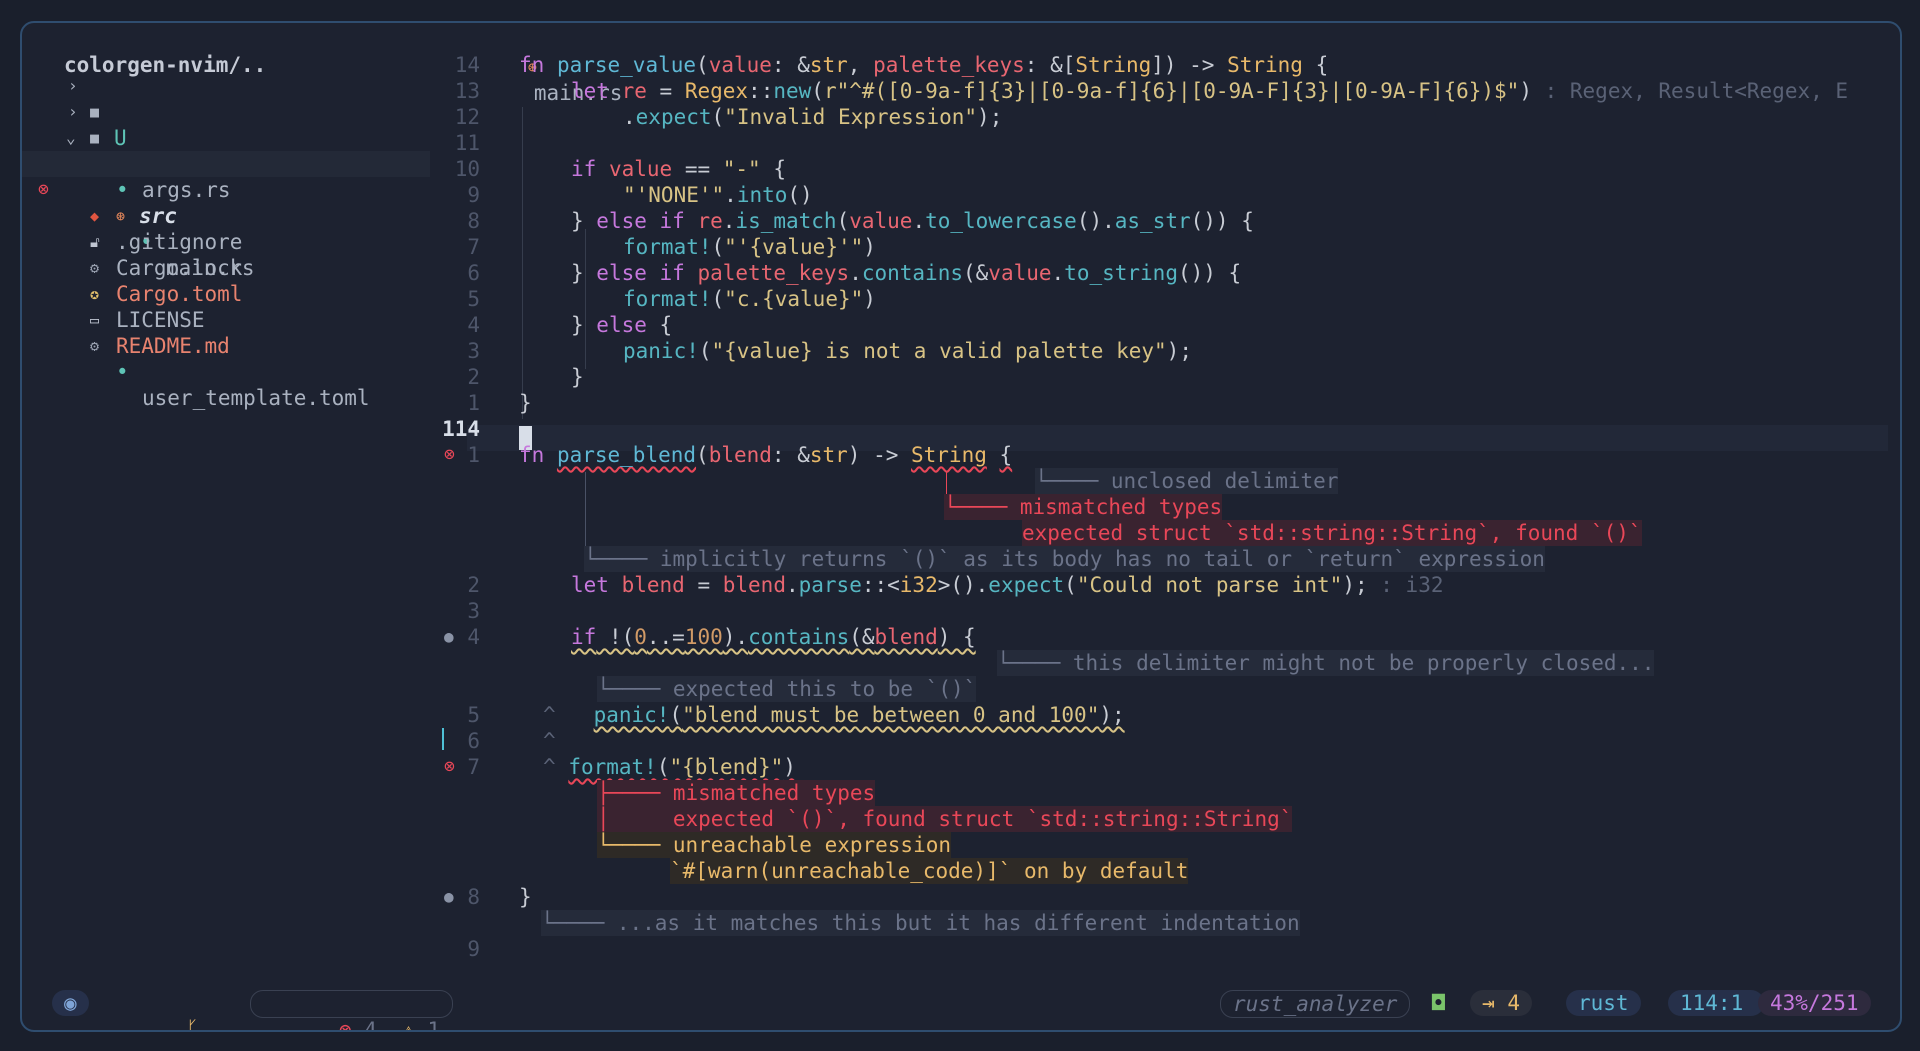  I want to click on git-change-sign, so click(443, 739).